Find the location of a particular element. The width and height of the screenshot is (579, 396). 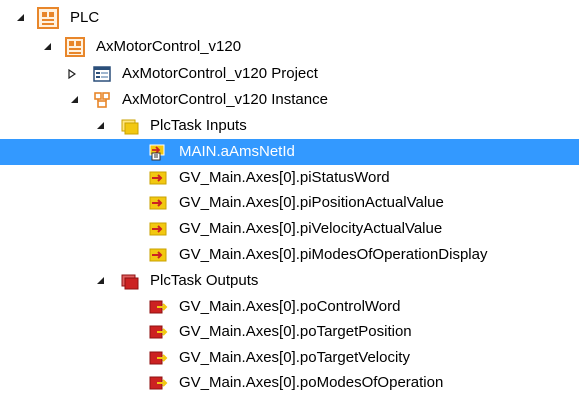

tree-node-pi-position: GV_Main.Axes[0].piPositionActualValue is located at coordinates (289, 203).